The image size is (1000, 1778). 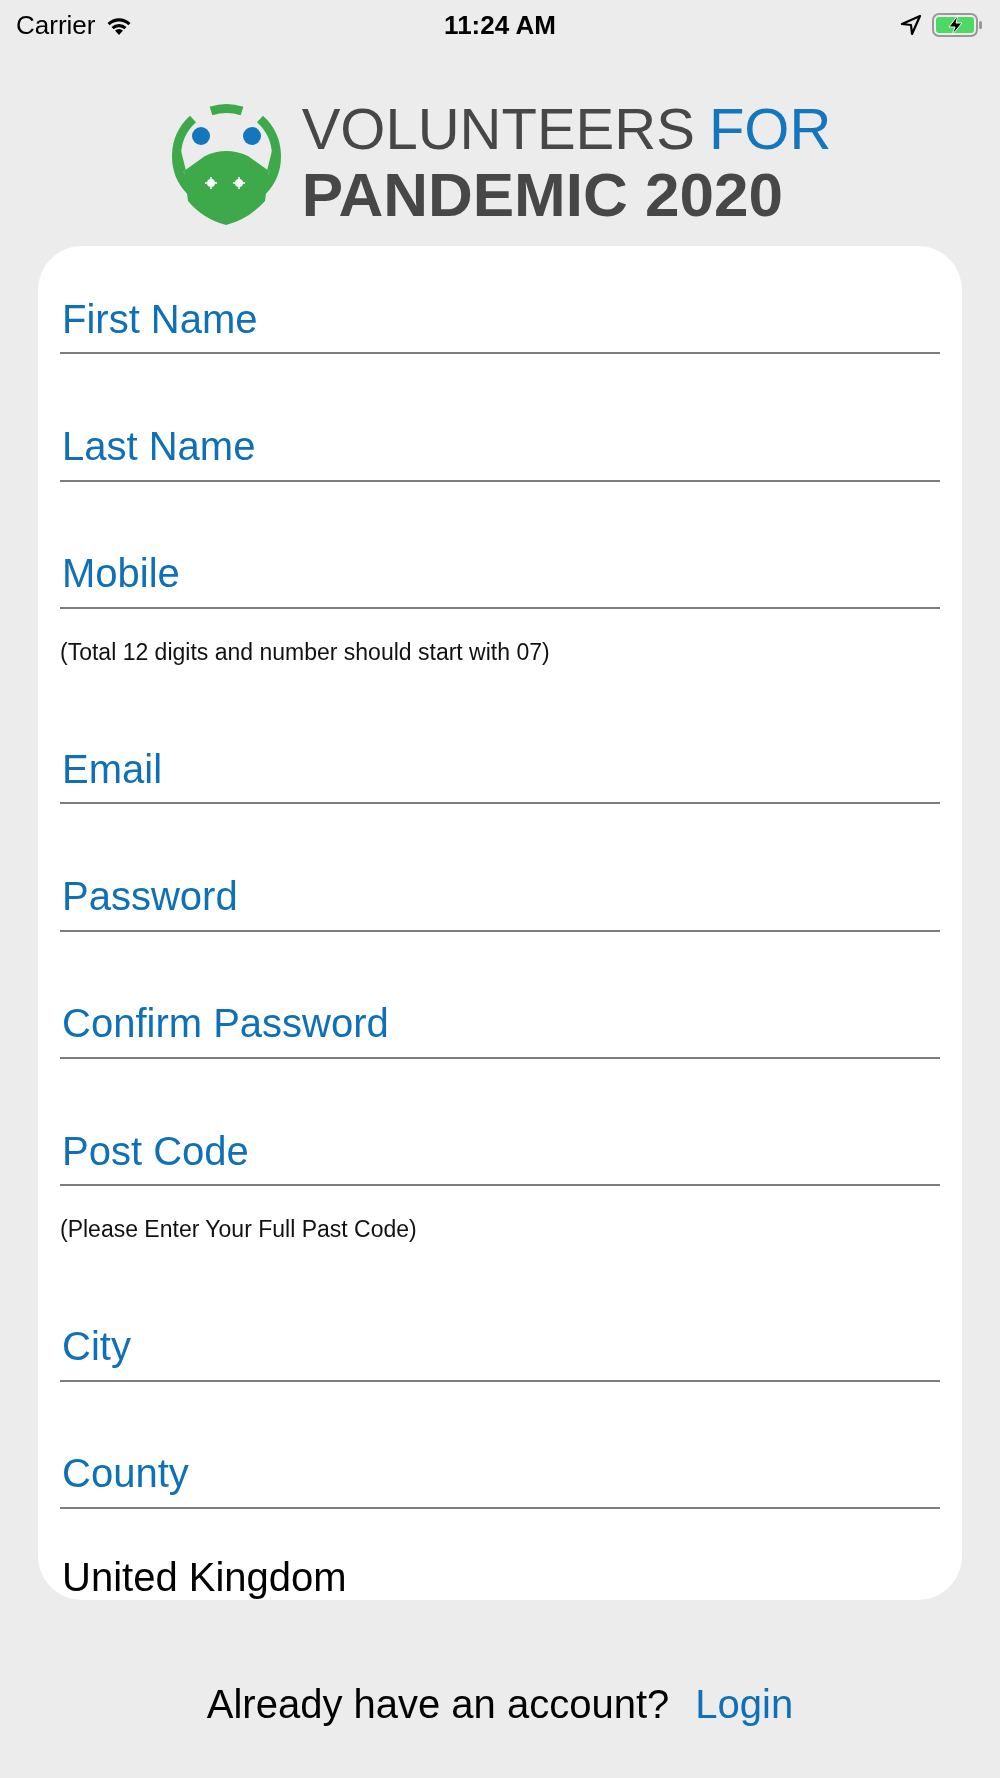 I want to click on input-field: County, so click(x=500, y=1455).